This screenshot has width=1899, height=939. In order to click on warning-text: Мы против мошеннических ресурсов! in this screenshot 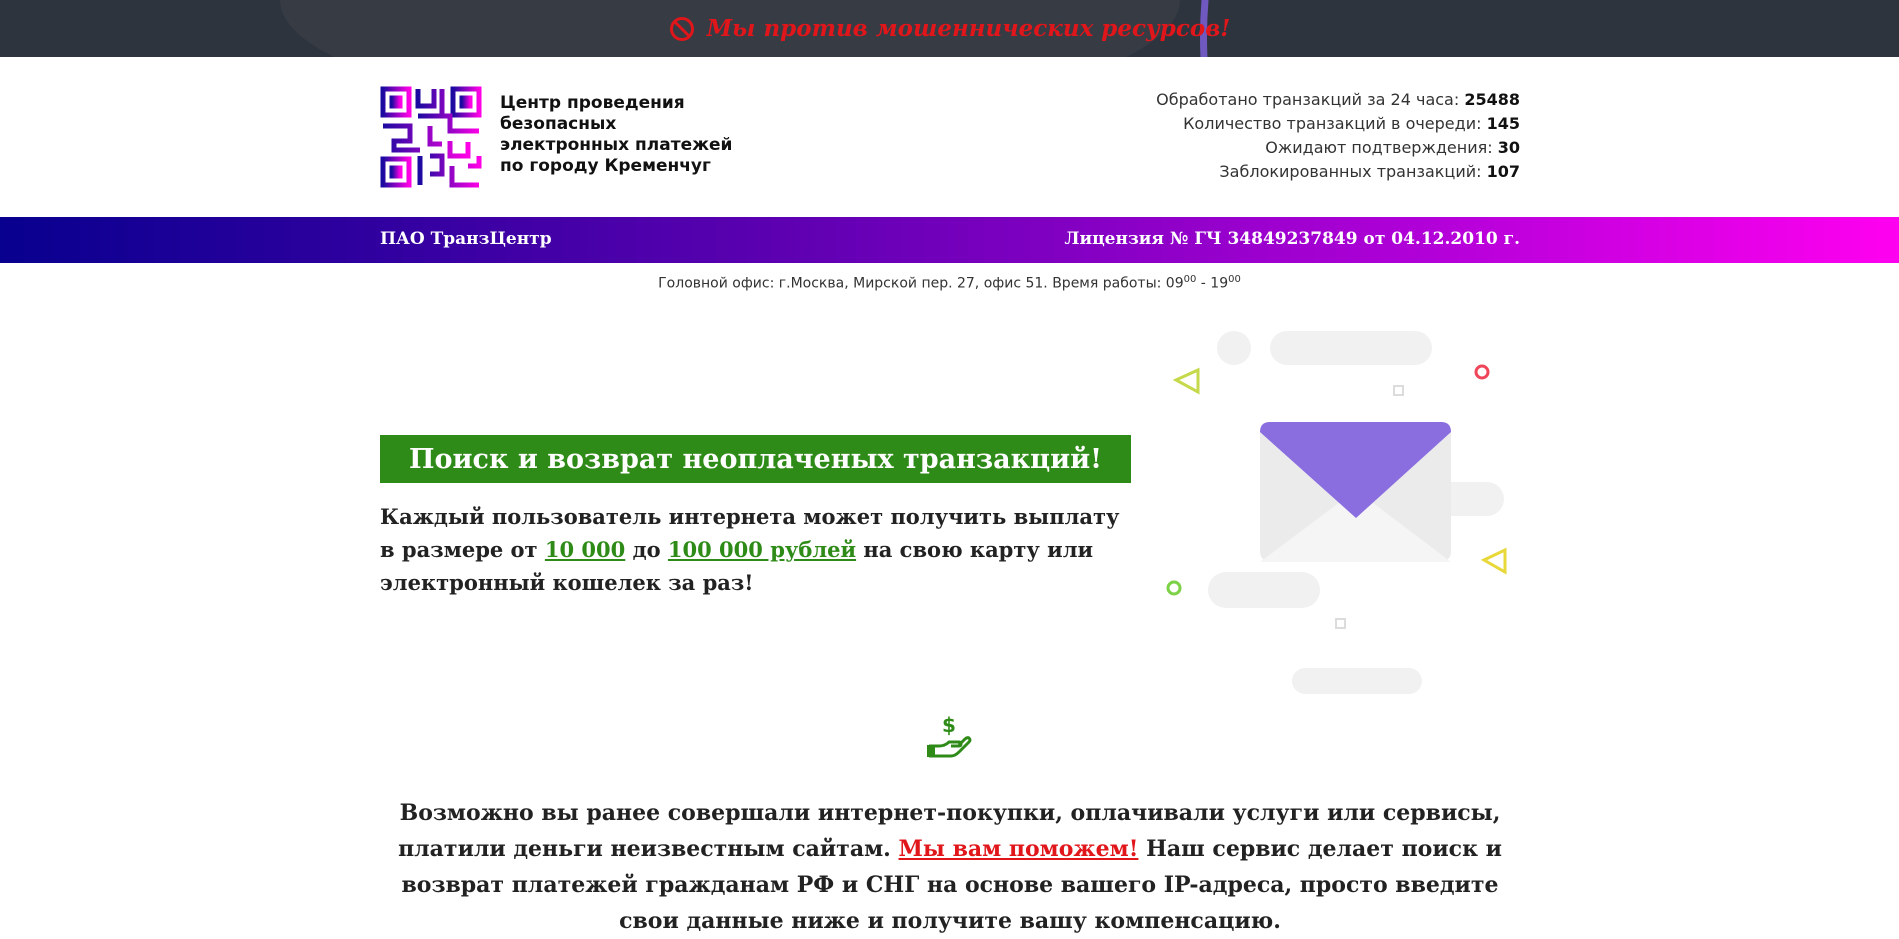, I will do `click(968, 28)`.